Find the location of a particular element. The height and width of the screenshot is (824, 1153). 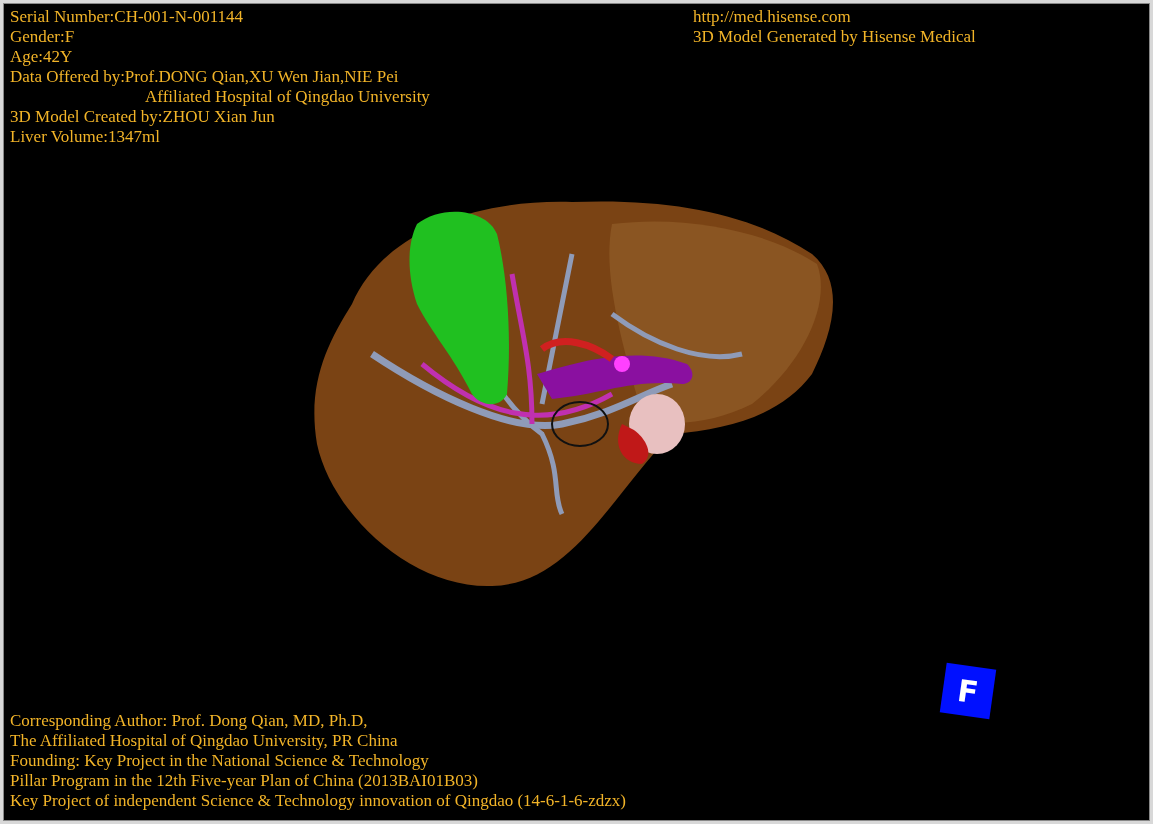

info-text: 3D Model Created by:ZHOU Xian Jun is located at coordinates (142, 117).